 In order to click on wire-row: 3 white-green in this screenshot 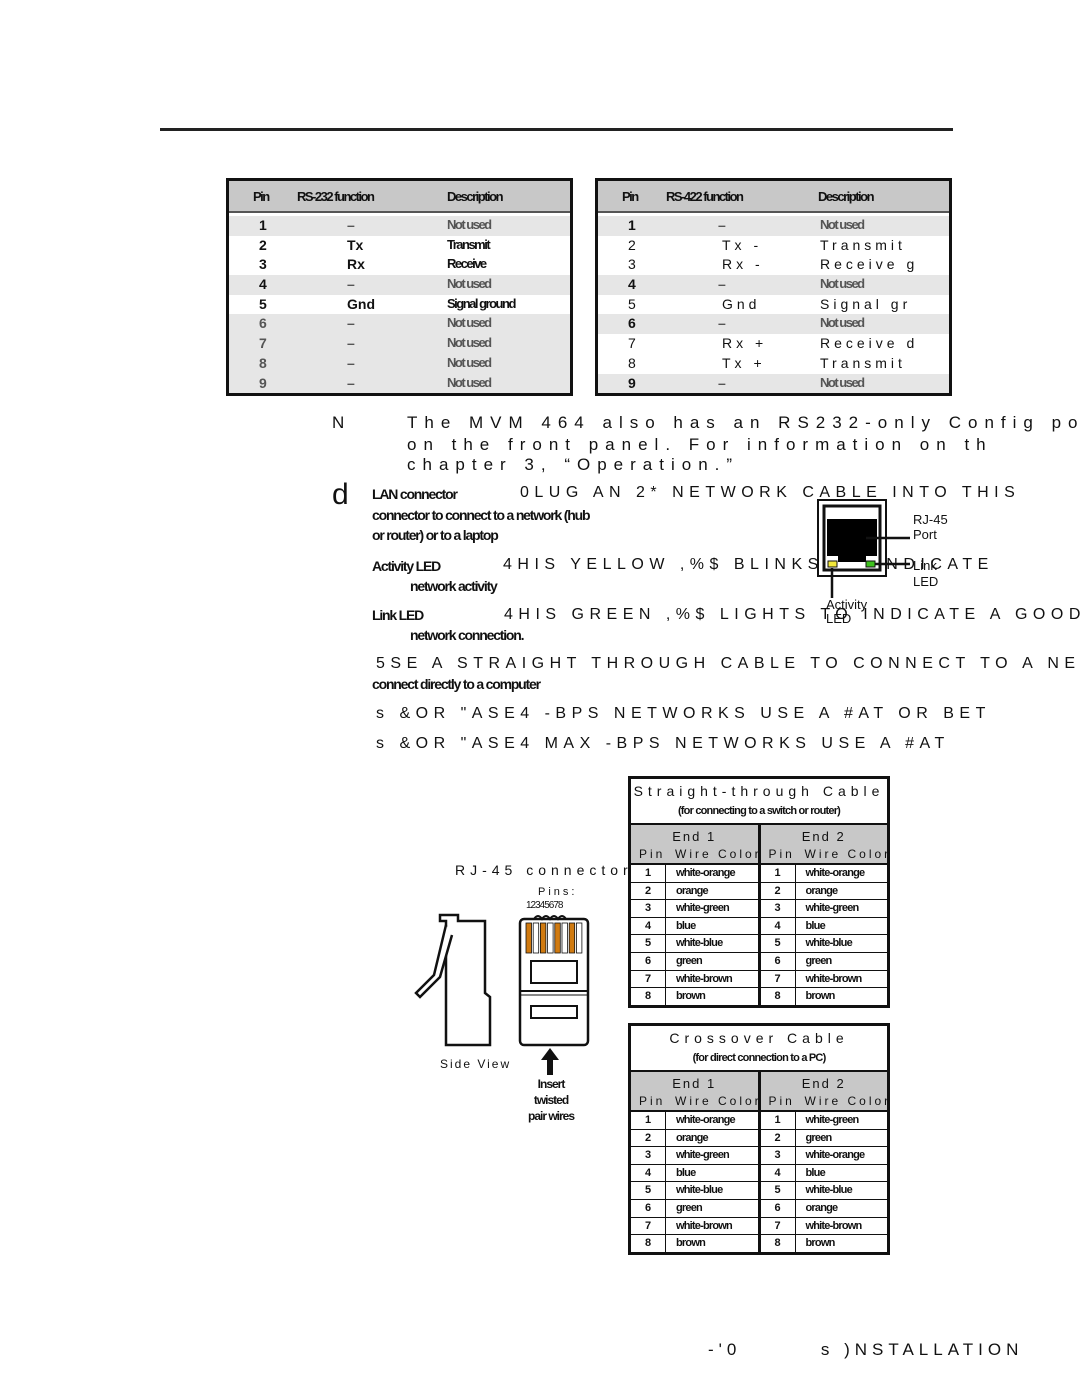, I will do `click(694, 909)`.